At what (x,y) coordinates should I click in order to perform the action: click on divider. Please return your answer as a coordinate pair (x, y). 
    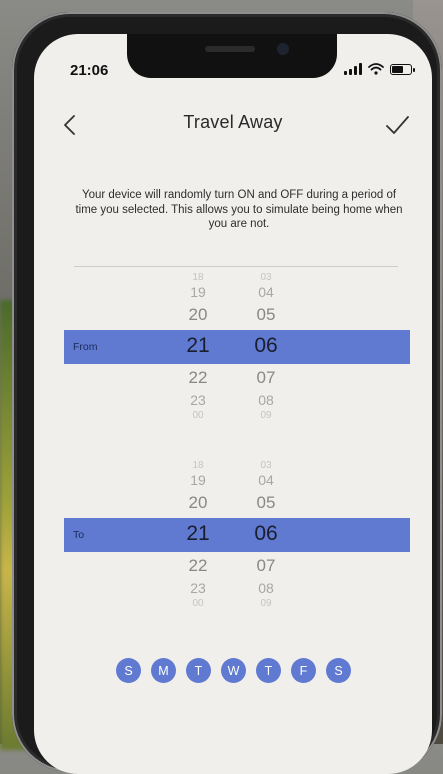
    Looking at the image, I should click on (236, 266).